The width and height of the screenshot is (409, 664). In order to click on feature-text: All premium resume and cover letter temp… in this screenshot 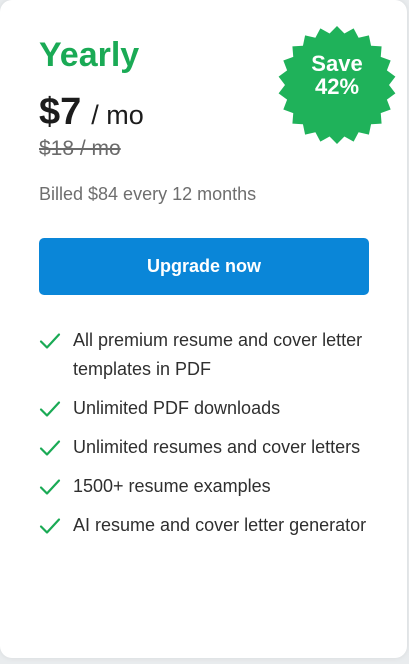, I will do `click(218, 354)`.